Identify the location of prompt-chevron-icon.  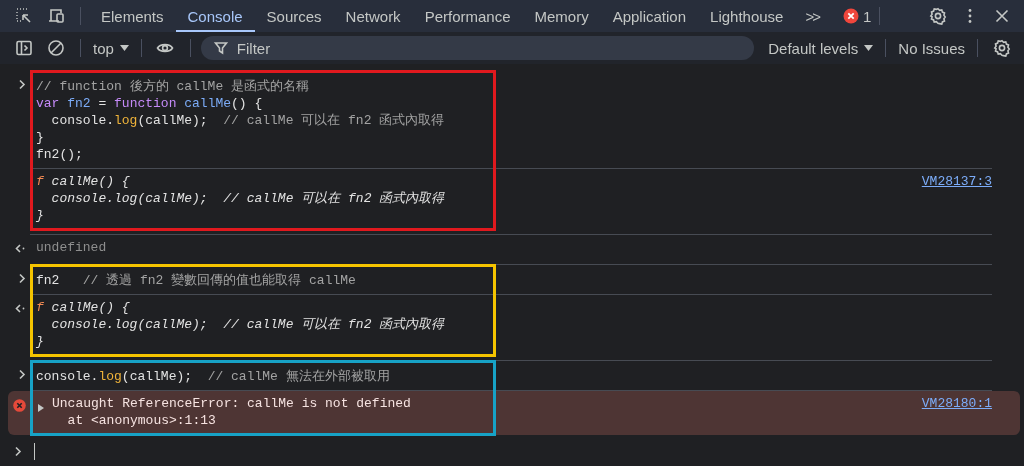
(18, 451).